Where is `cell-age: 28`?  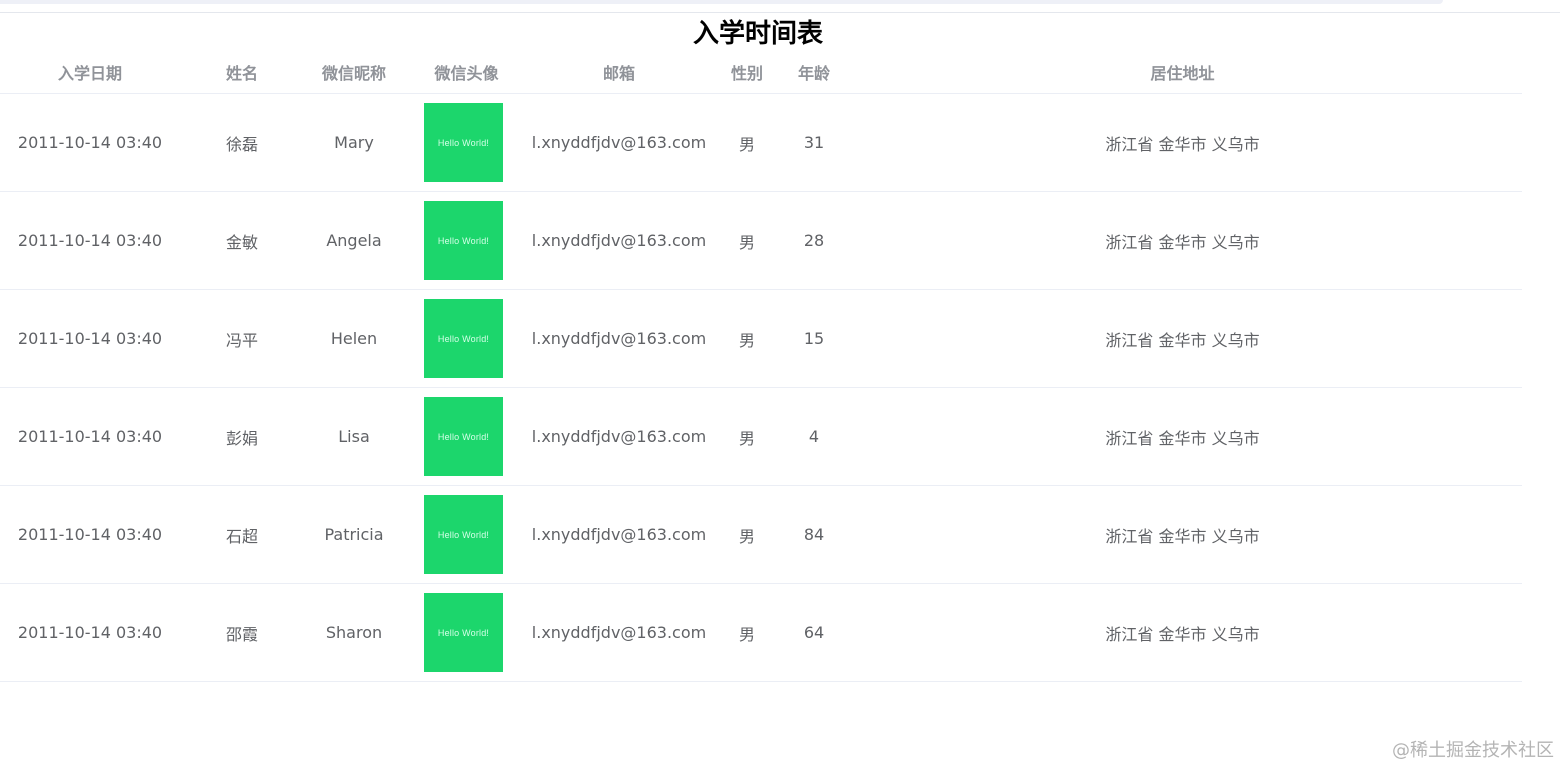
cell-age: 28 is located at coordinates (814, 240).